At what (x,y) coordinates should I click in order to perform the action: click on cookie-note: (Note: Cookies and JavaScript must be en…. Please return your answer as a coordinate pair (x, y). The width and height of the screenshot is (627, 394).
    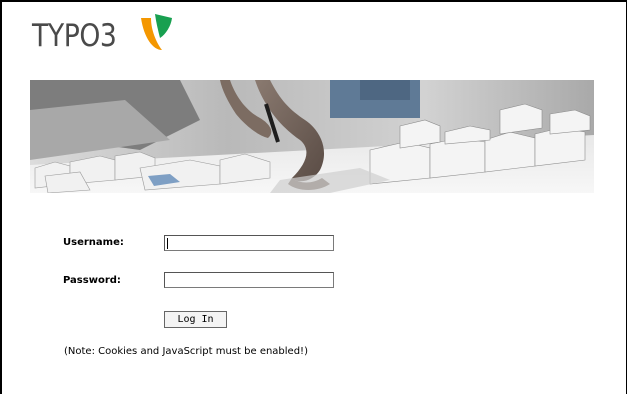
    Looking at the image, I should click on (186, 351).